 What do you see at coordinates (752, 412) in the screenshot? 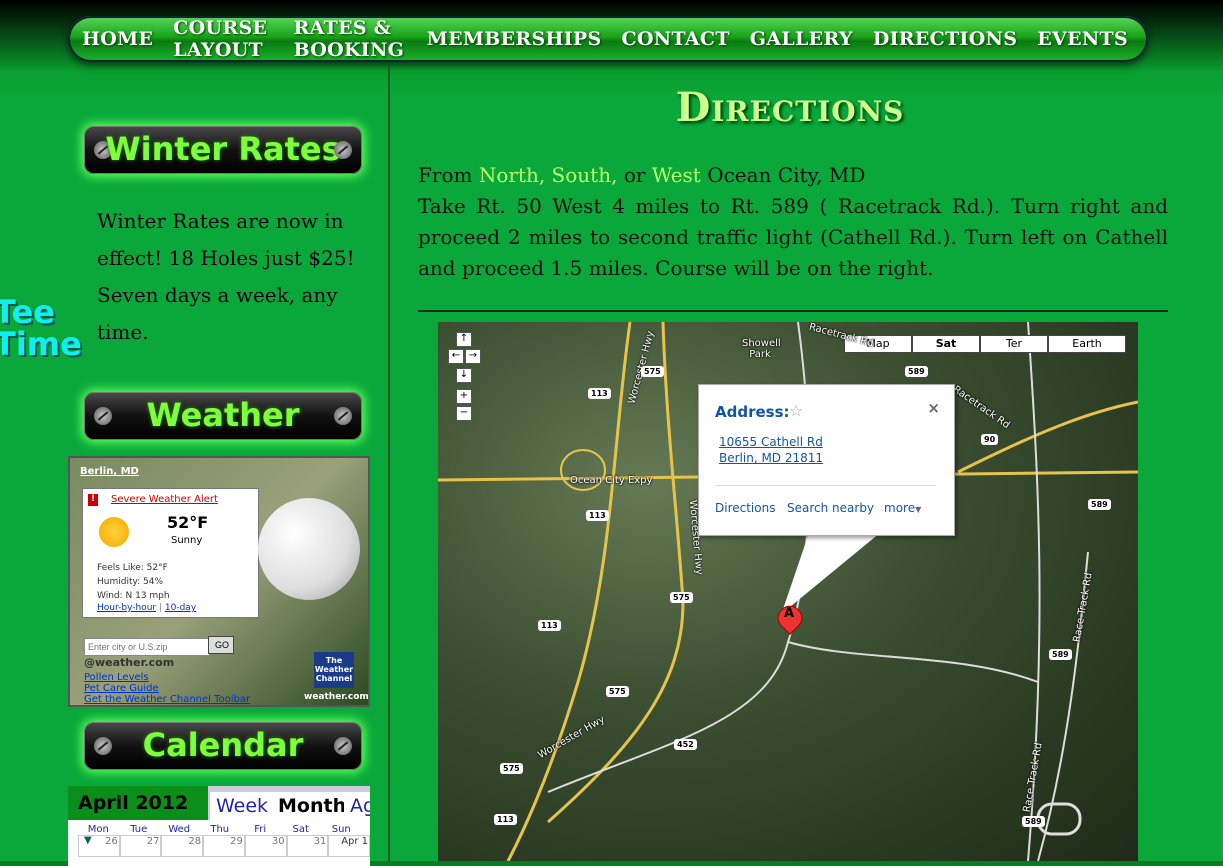
I see `address-heading: Address:` at bounding box center [752, 412].